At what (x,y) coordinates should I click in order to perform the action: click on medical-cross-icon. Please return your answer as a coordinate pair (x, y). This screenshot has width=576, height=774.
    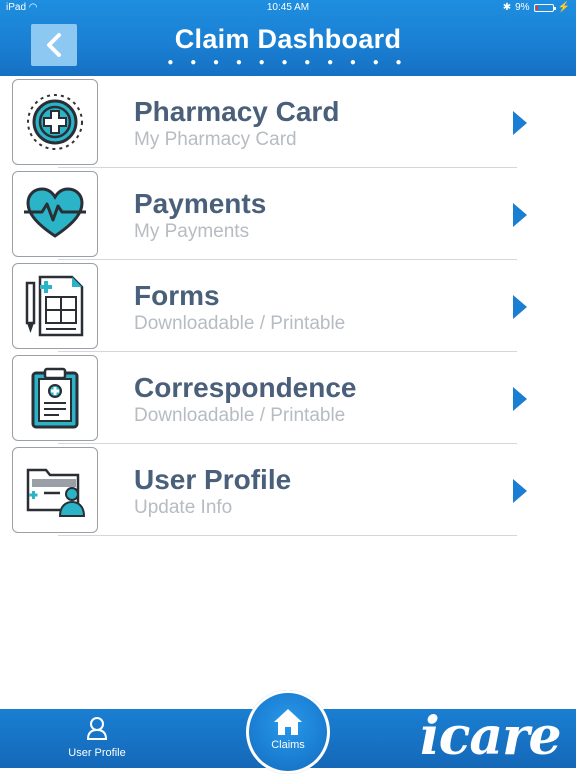
    Looking at the image, I should click on (55, 122).